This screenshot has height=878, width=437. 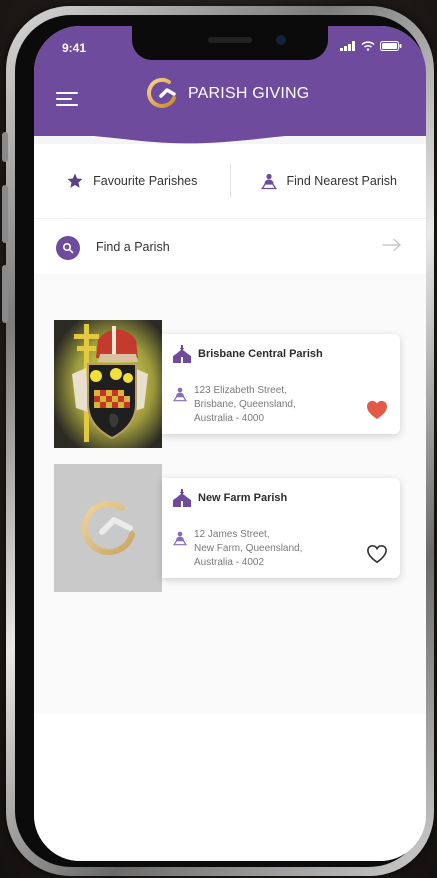 I want to click on brand-name: PARISH GIVING, so click(x=249, y=93).